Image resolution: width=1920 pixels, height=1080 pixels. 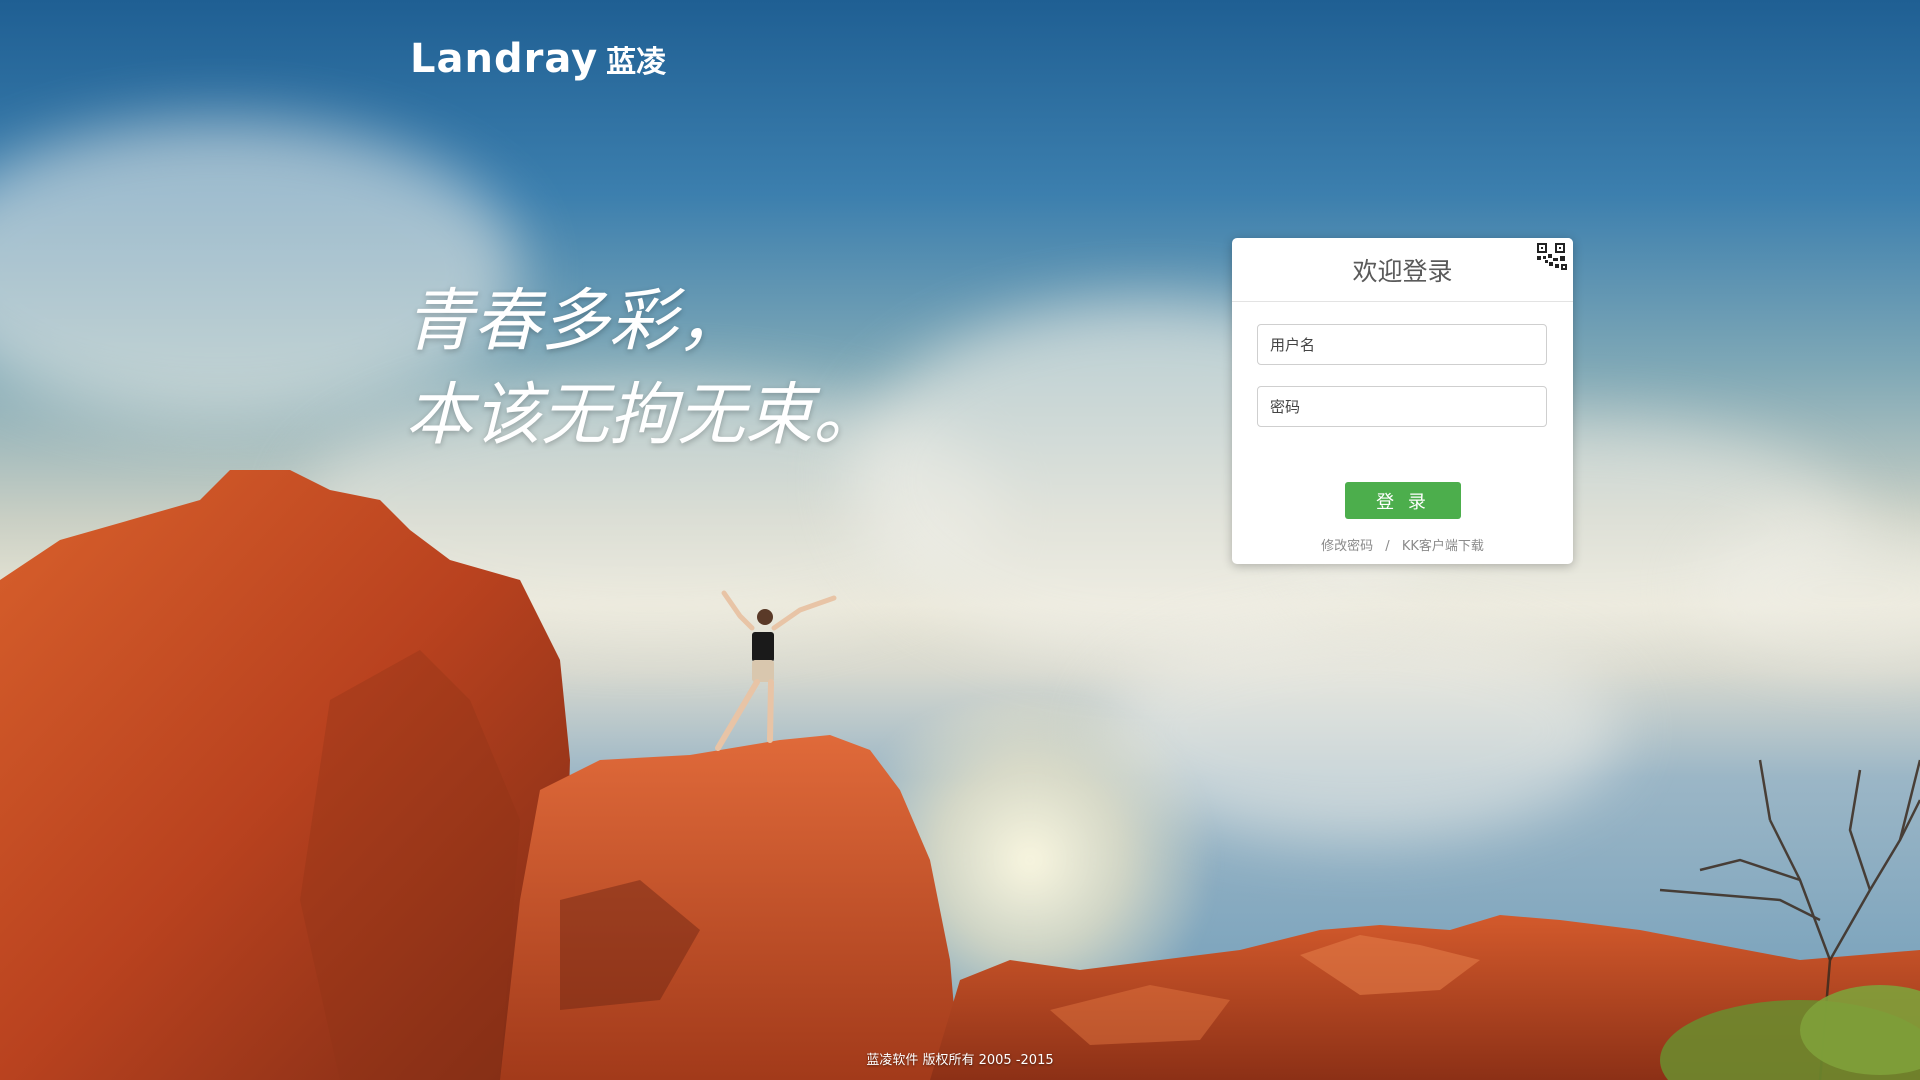 I want to click on login-button: 登 录, so click(x=1403, y=500).